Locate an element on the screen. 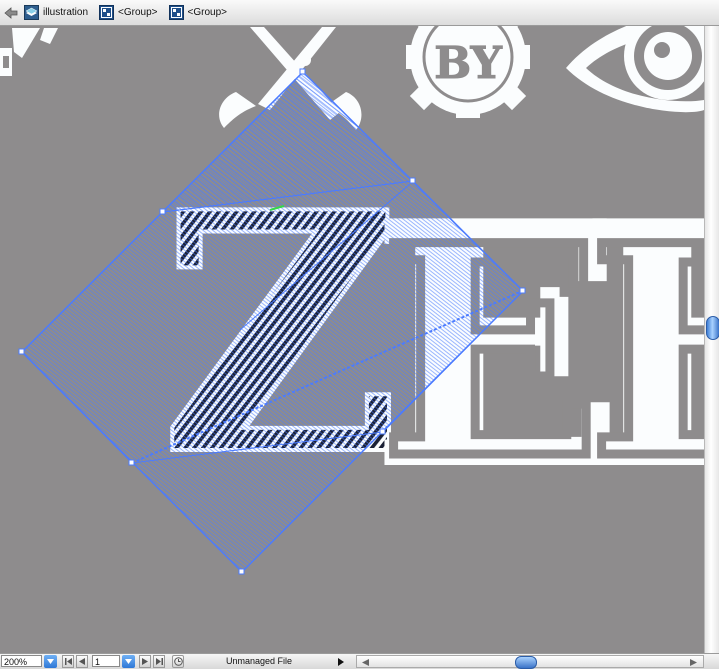  back-arrow-icon is located at coordinates (11, 13).